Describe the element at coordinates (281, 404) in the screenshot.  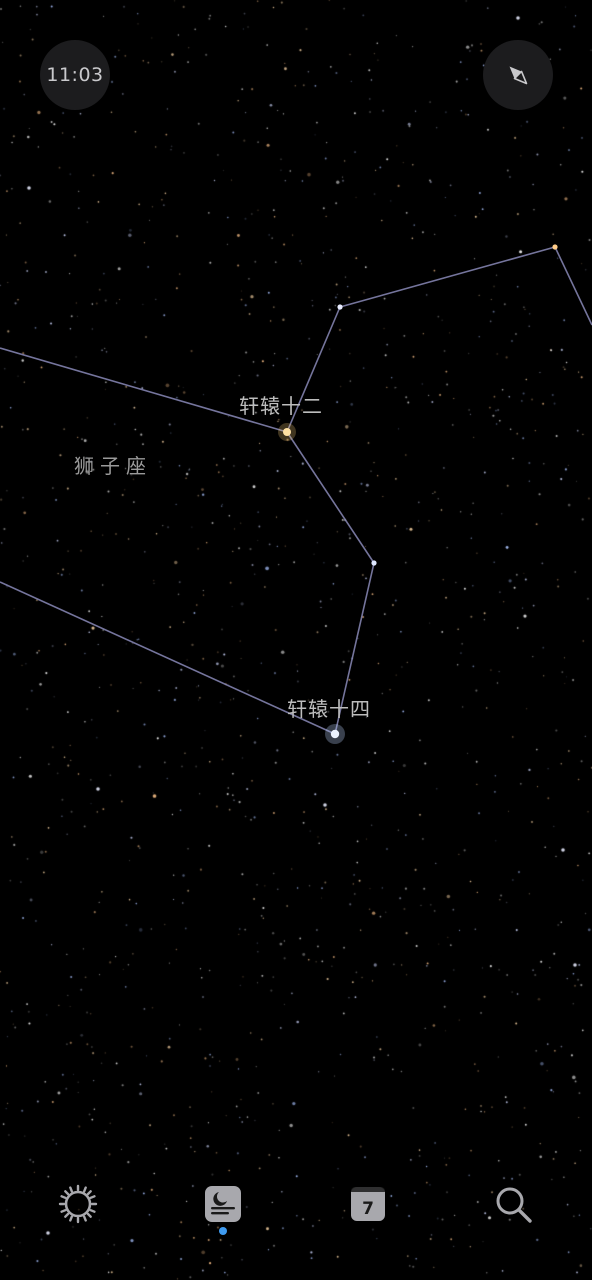
I see `star-label-a: 轩辕十二` at that location.